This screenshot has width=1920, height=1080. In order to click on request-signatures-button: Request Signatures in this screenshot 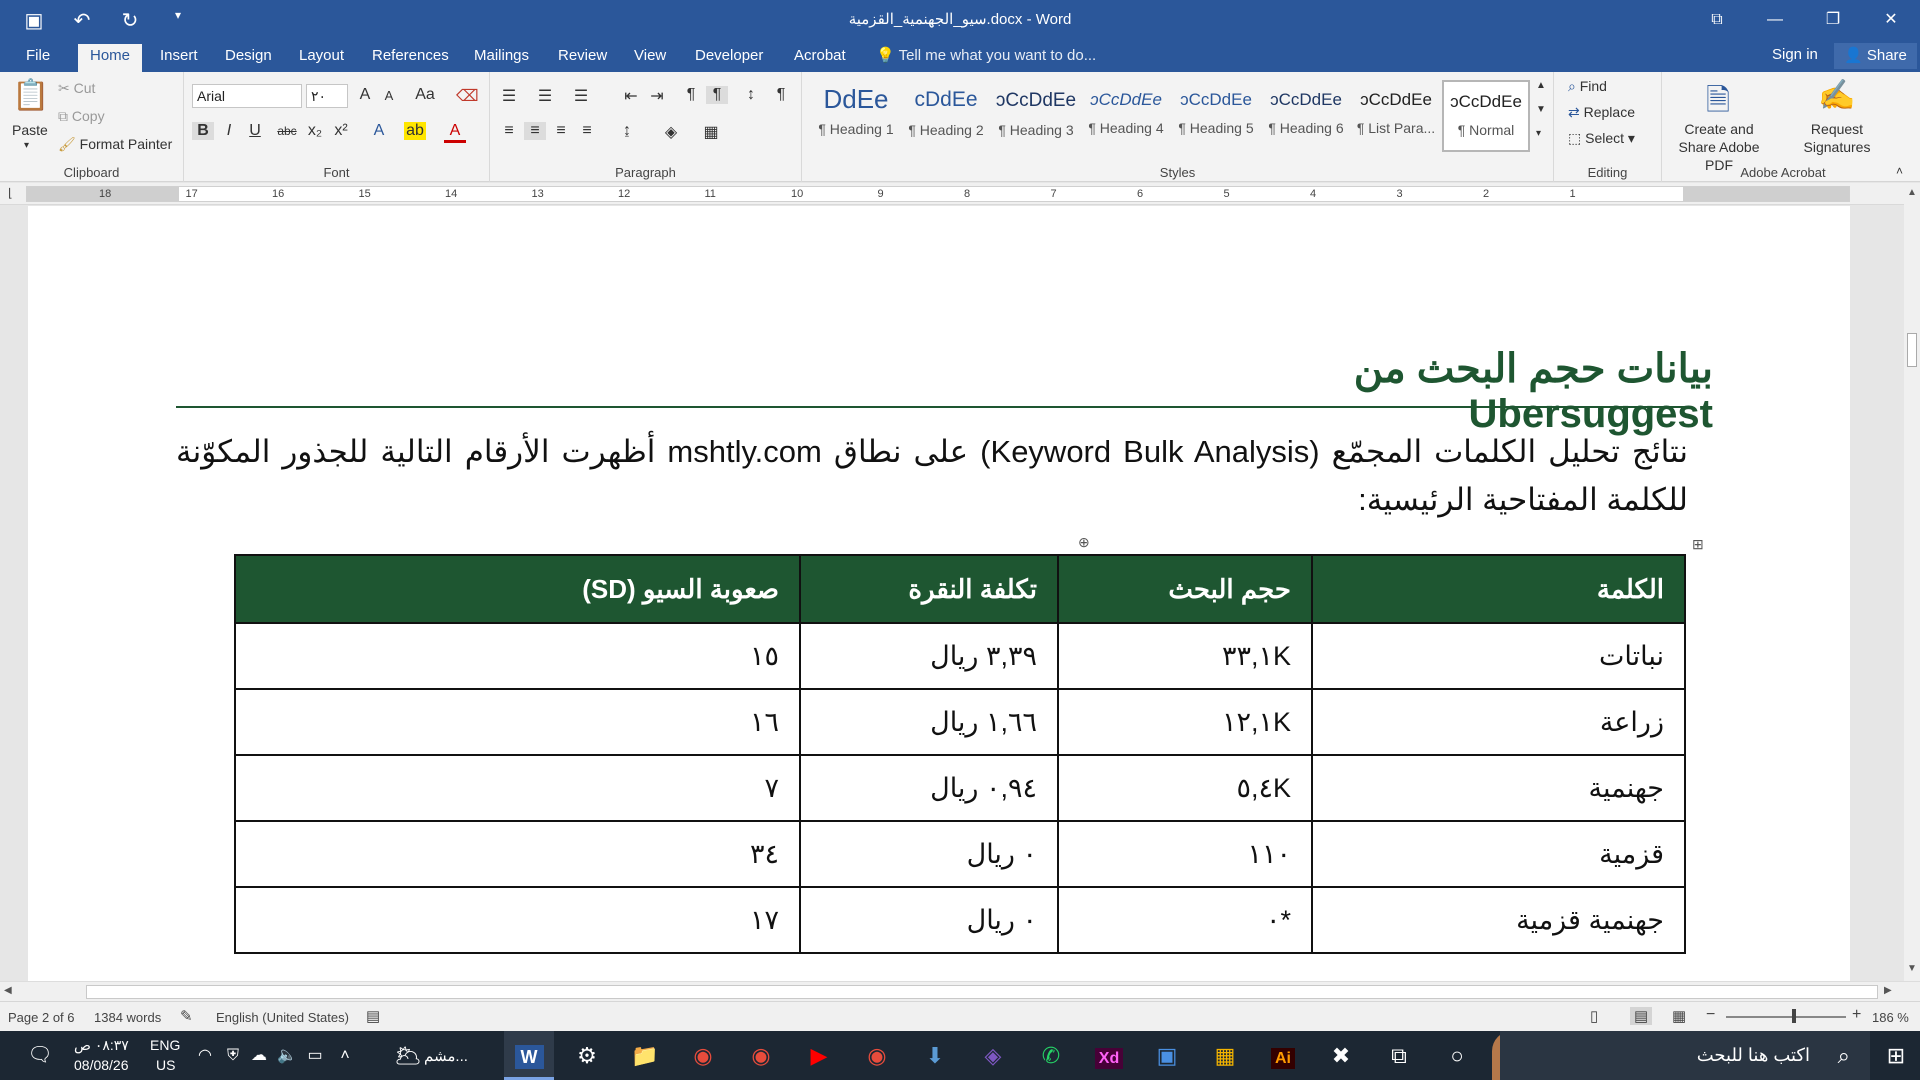, I will do `click(1837, 138)`.